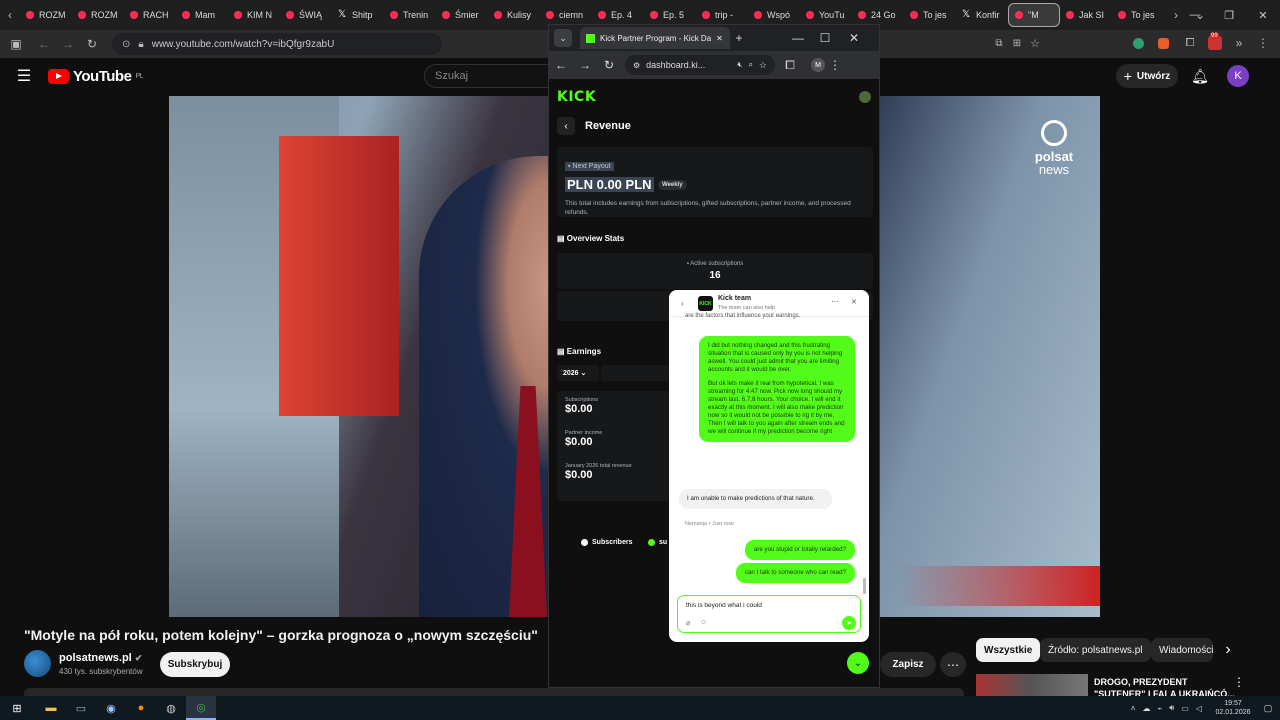 The image size is (1280, 720). Describe the element at coordinates (999, 43) in the screenshot. I see `cast-icon: ⧉` at that location.